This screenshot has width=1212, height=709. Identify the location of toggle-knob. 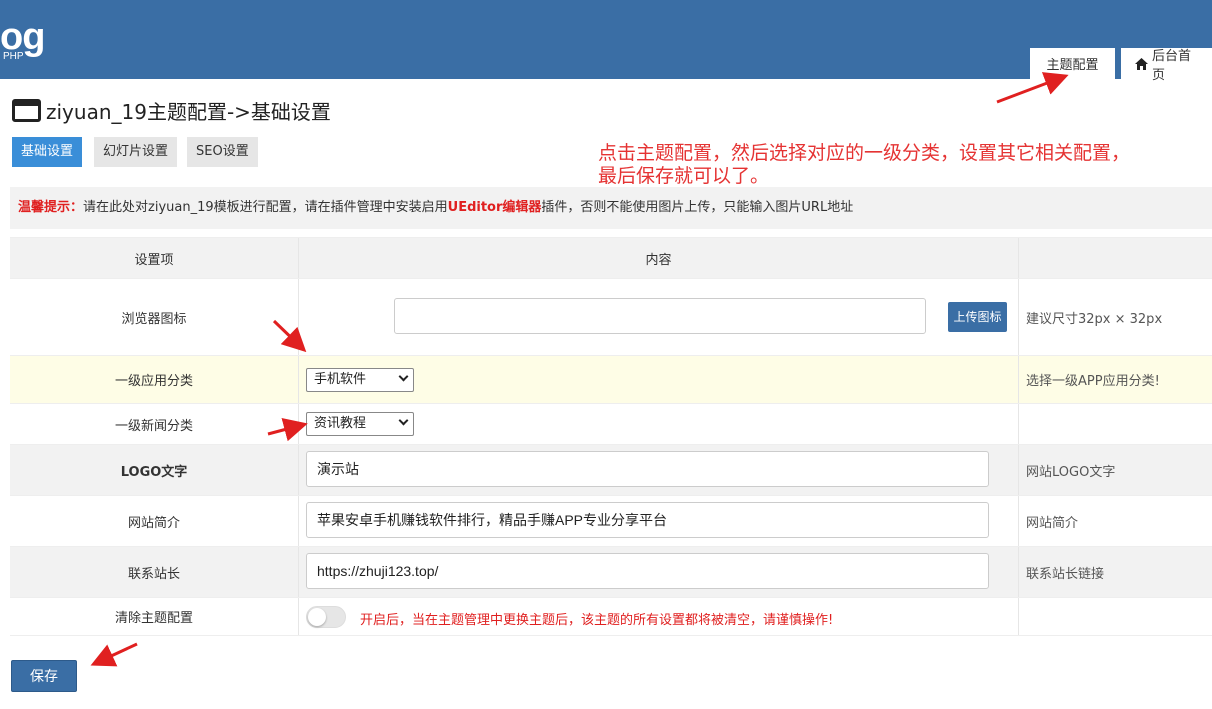
(317, 617).